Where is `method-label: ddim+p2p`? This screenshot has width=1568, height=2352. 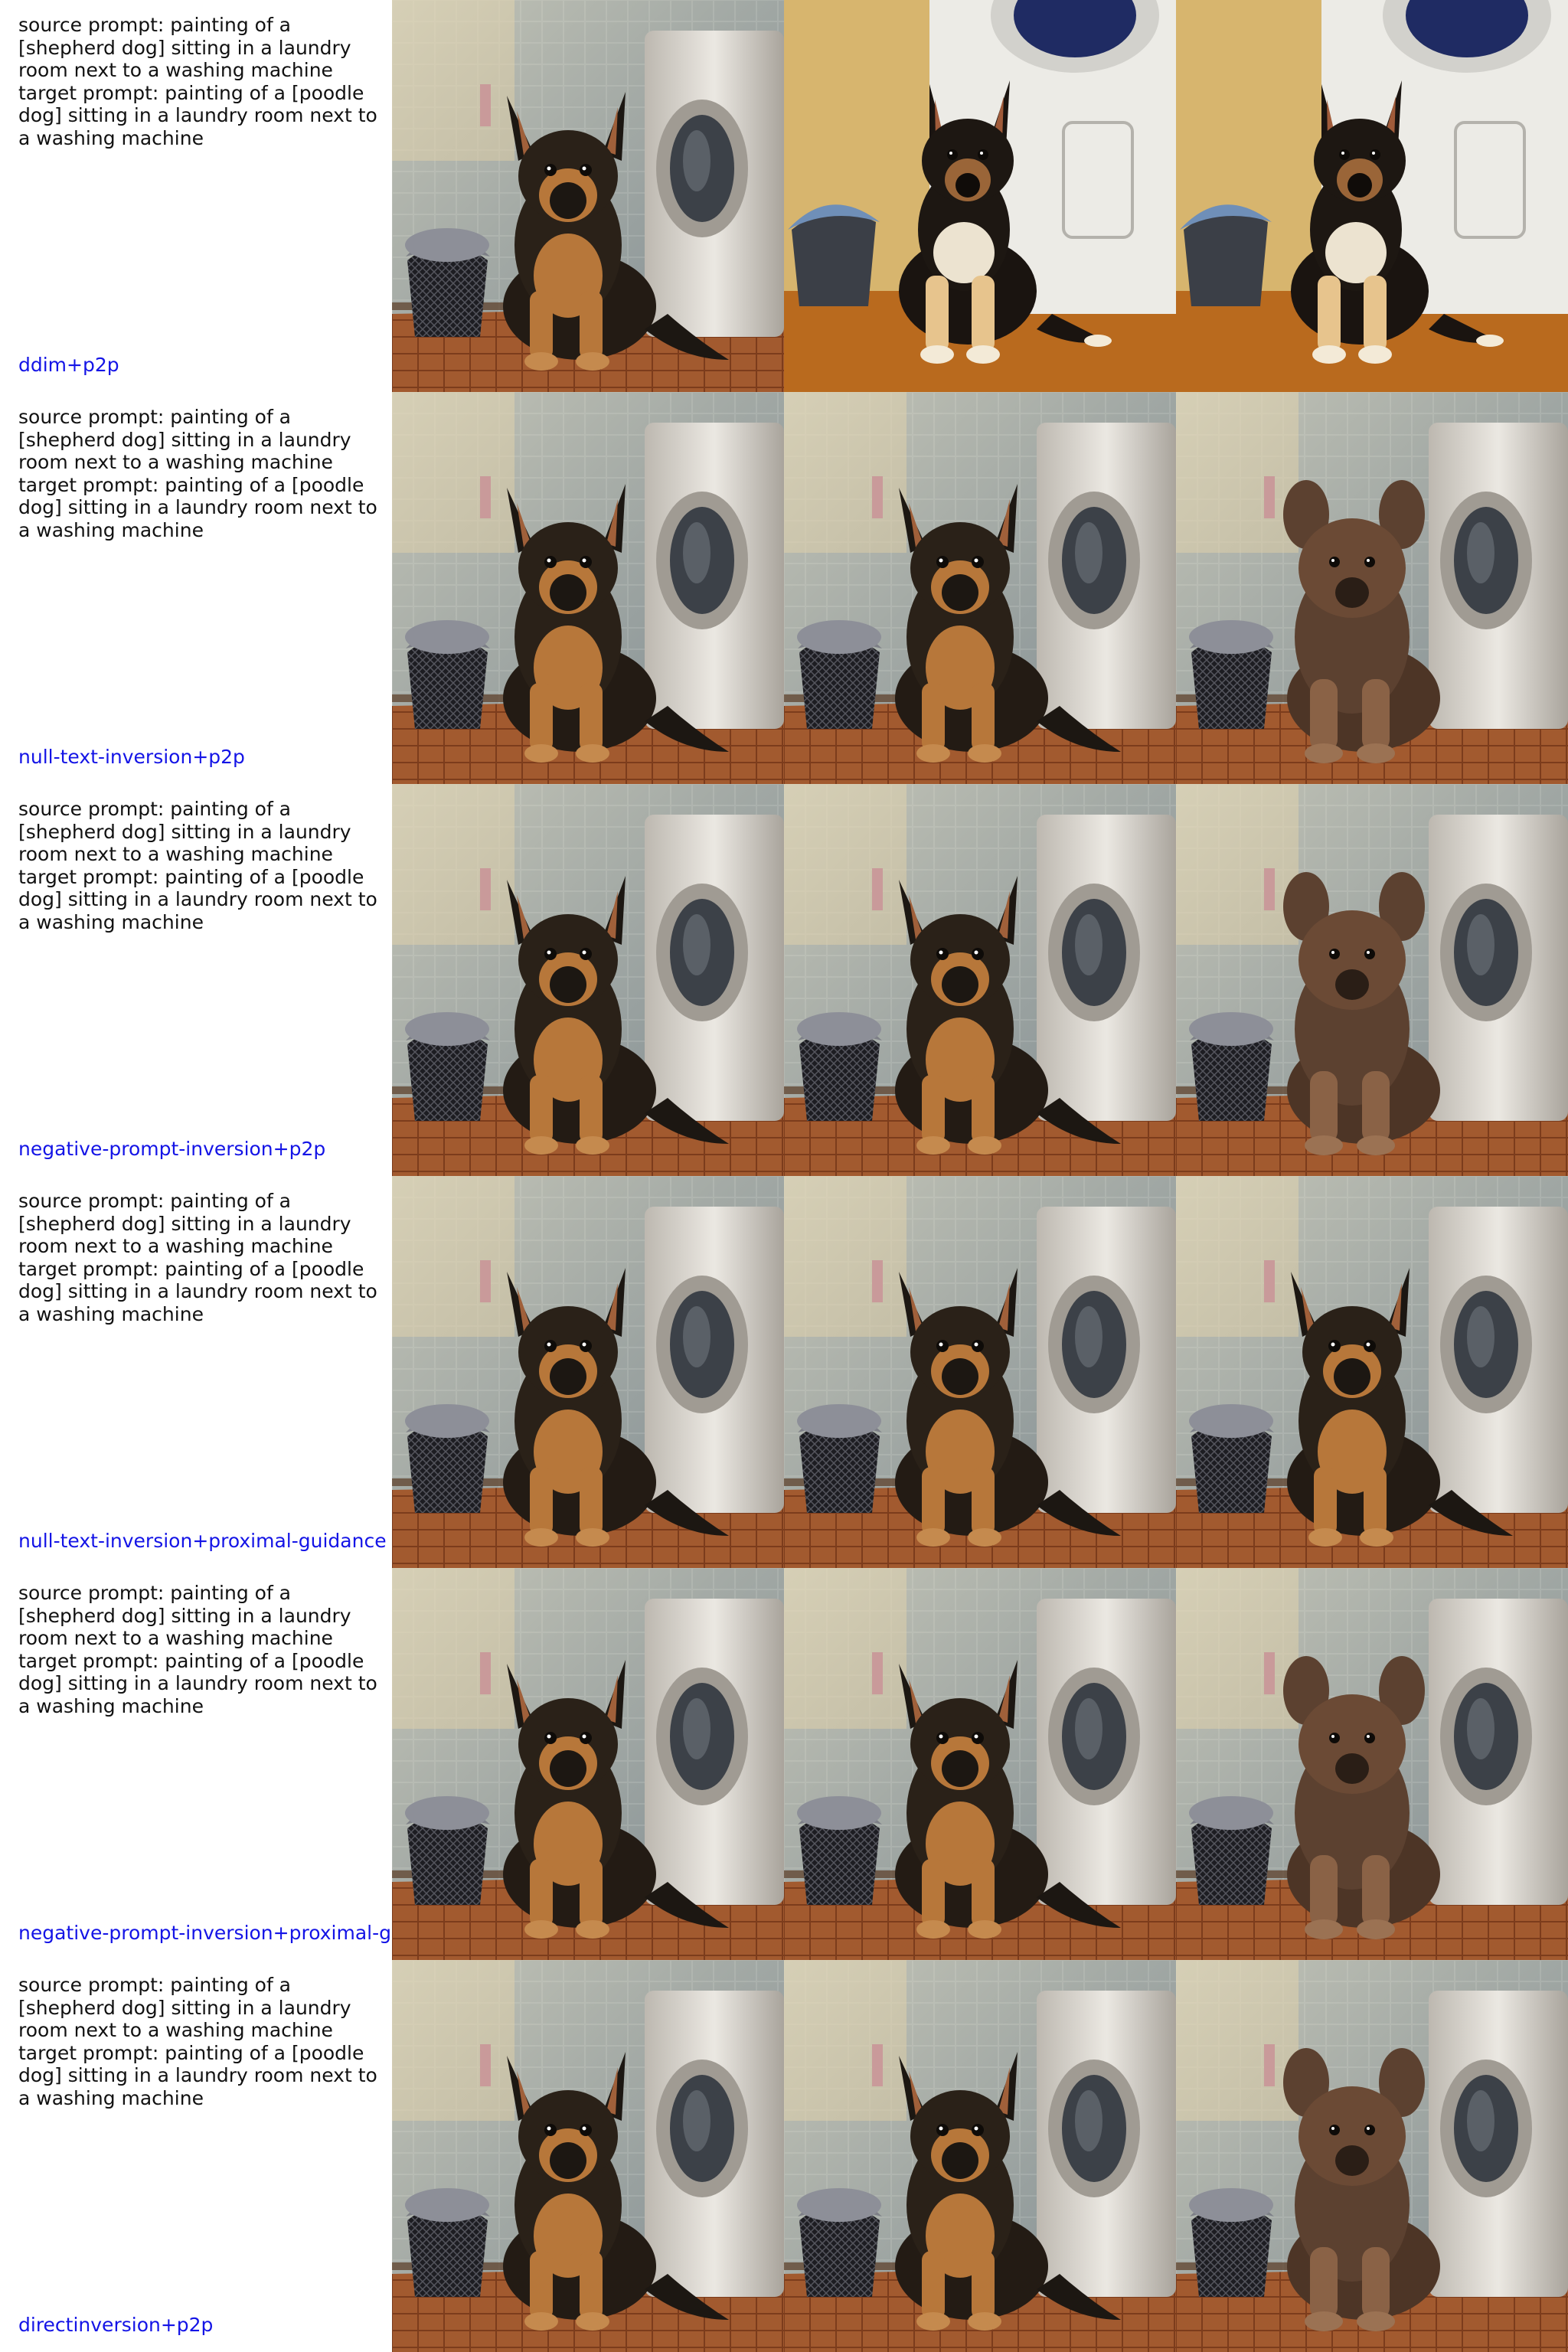
method-label: ddim+p2p is located at coordinates (68, 365).